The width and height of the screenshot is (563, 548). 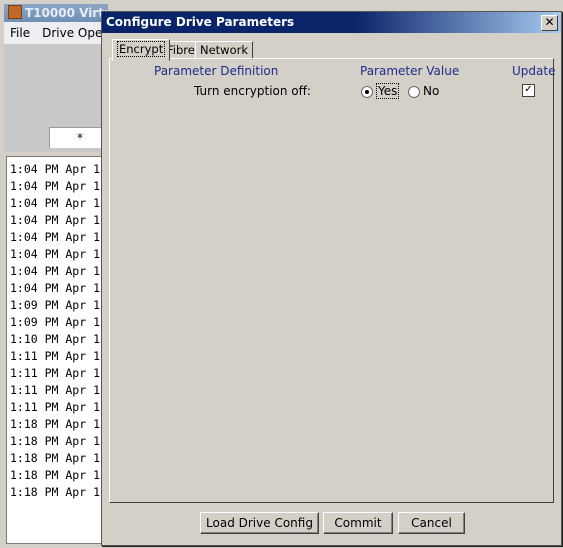 What do you see at coordinates (15, 12) in the screenshot?
I see `java-app-icon` at bounding box center [15, 12].